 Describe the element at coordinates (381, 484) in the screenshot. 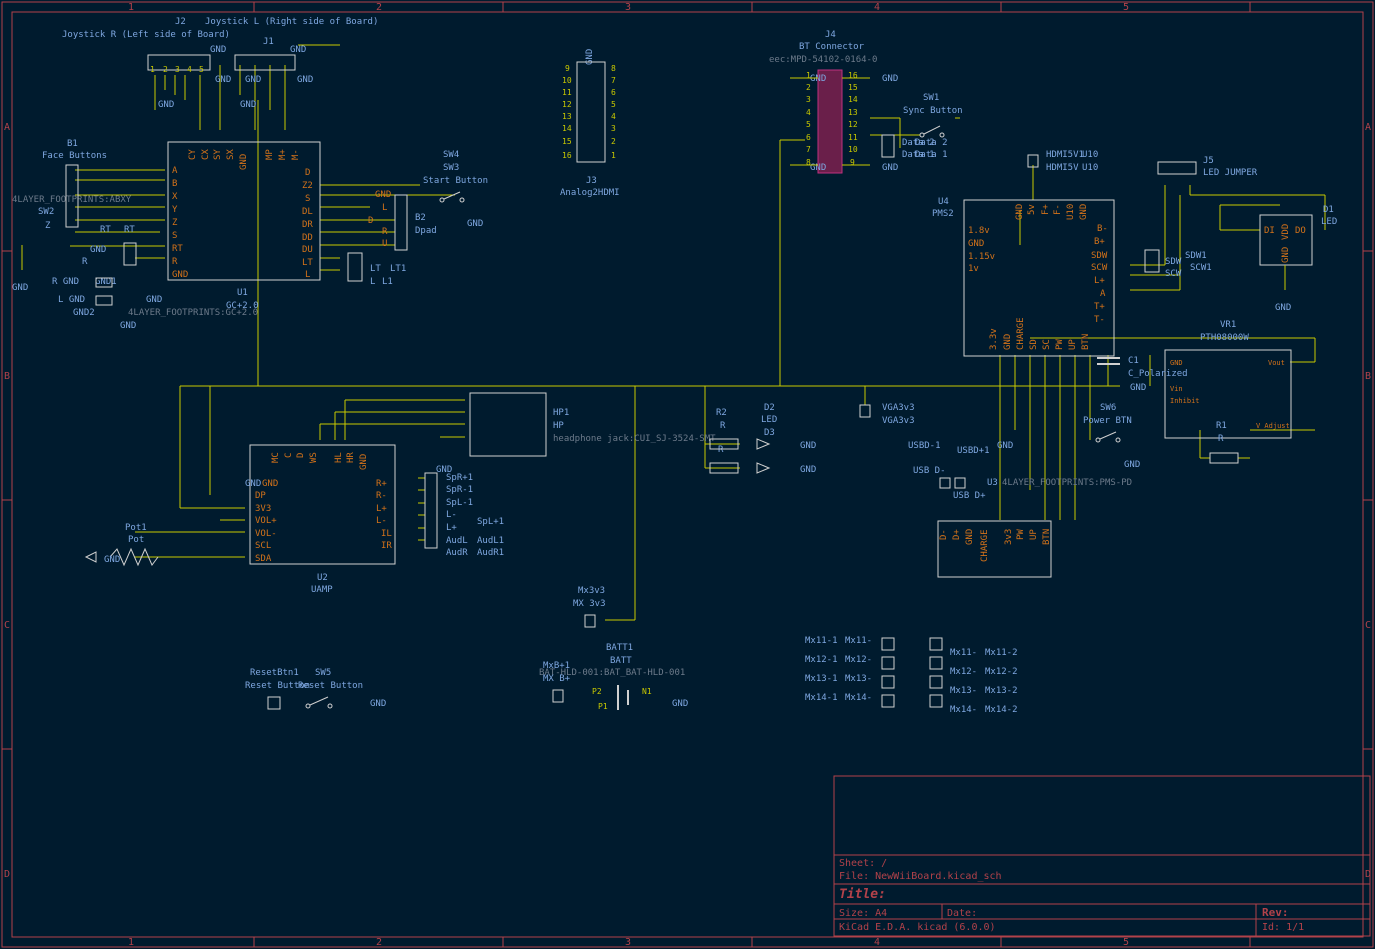

I see `svg-text: R+` at that location.